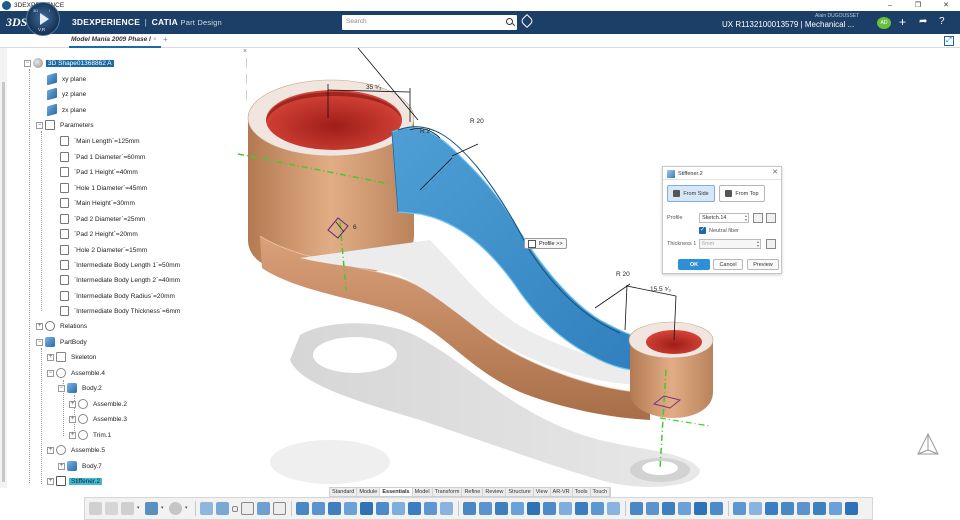 The height and width of the screenshot is (520, 960). What do you see at coordinates (636, 508) in the screenshot?
I see `translation-icon` at bounding box center [636, 508].